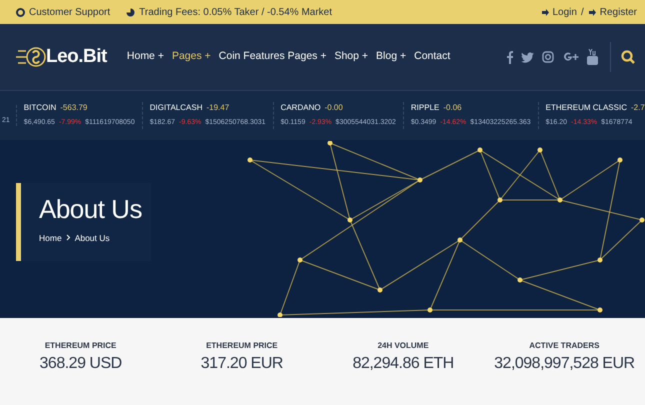  I want to click on coin-name: ETHEREUM CLASSIC, so click(586, 108).